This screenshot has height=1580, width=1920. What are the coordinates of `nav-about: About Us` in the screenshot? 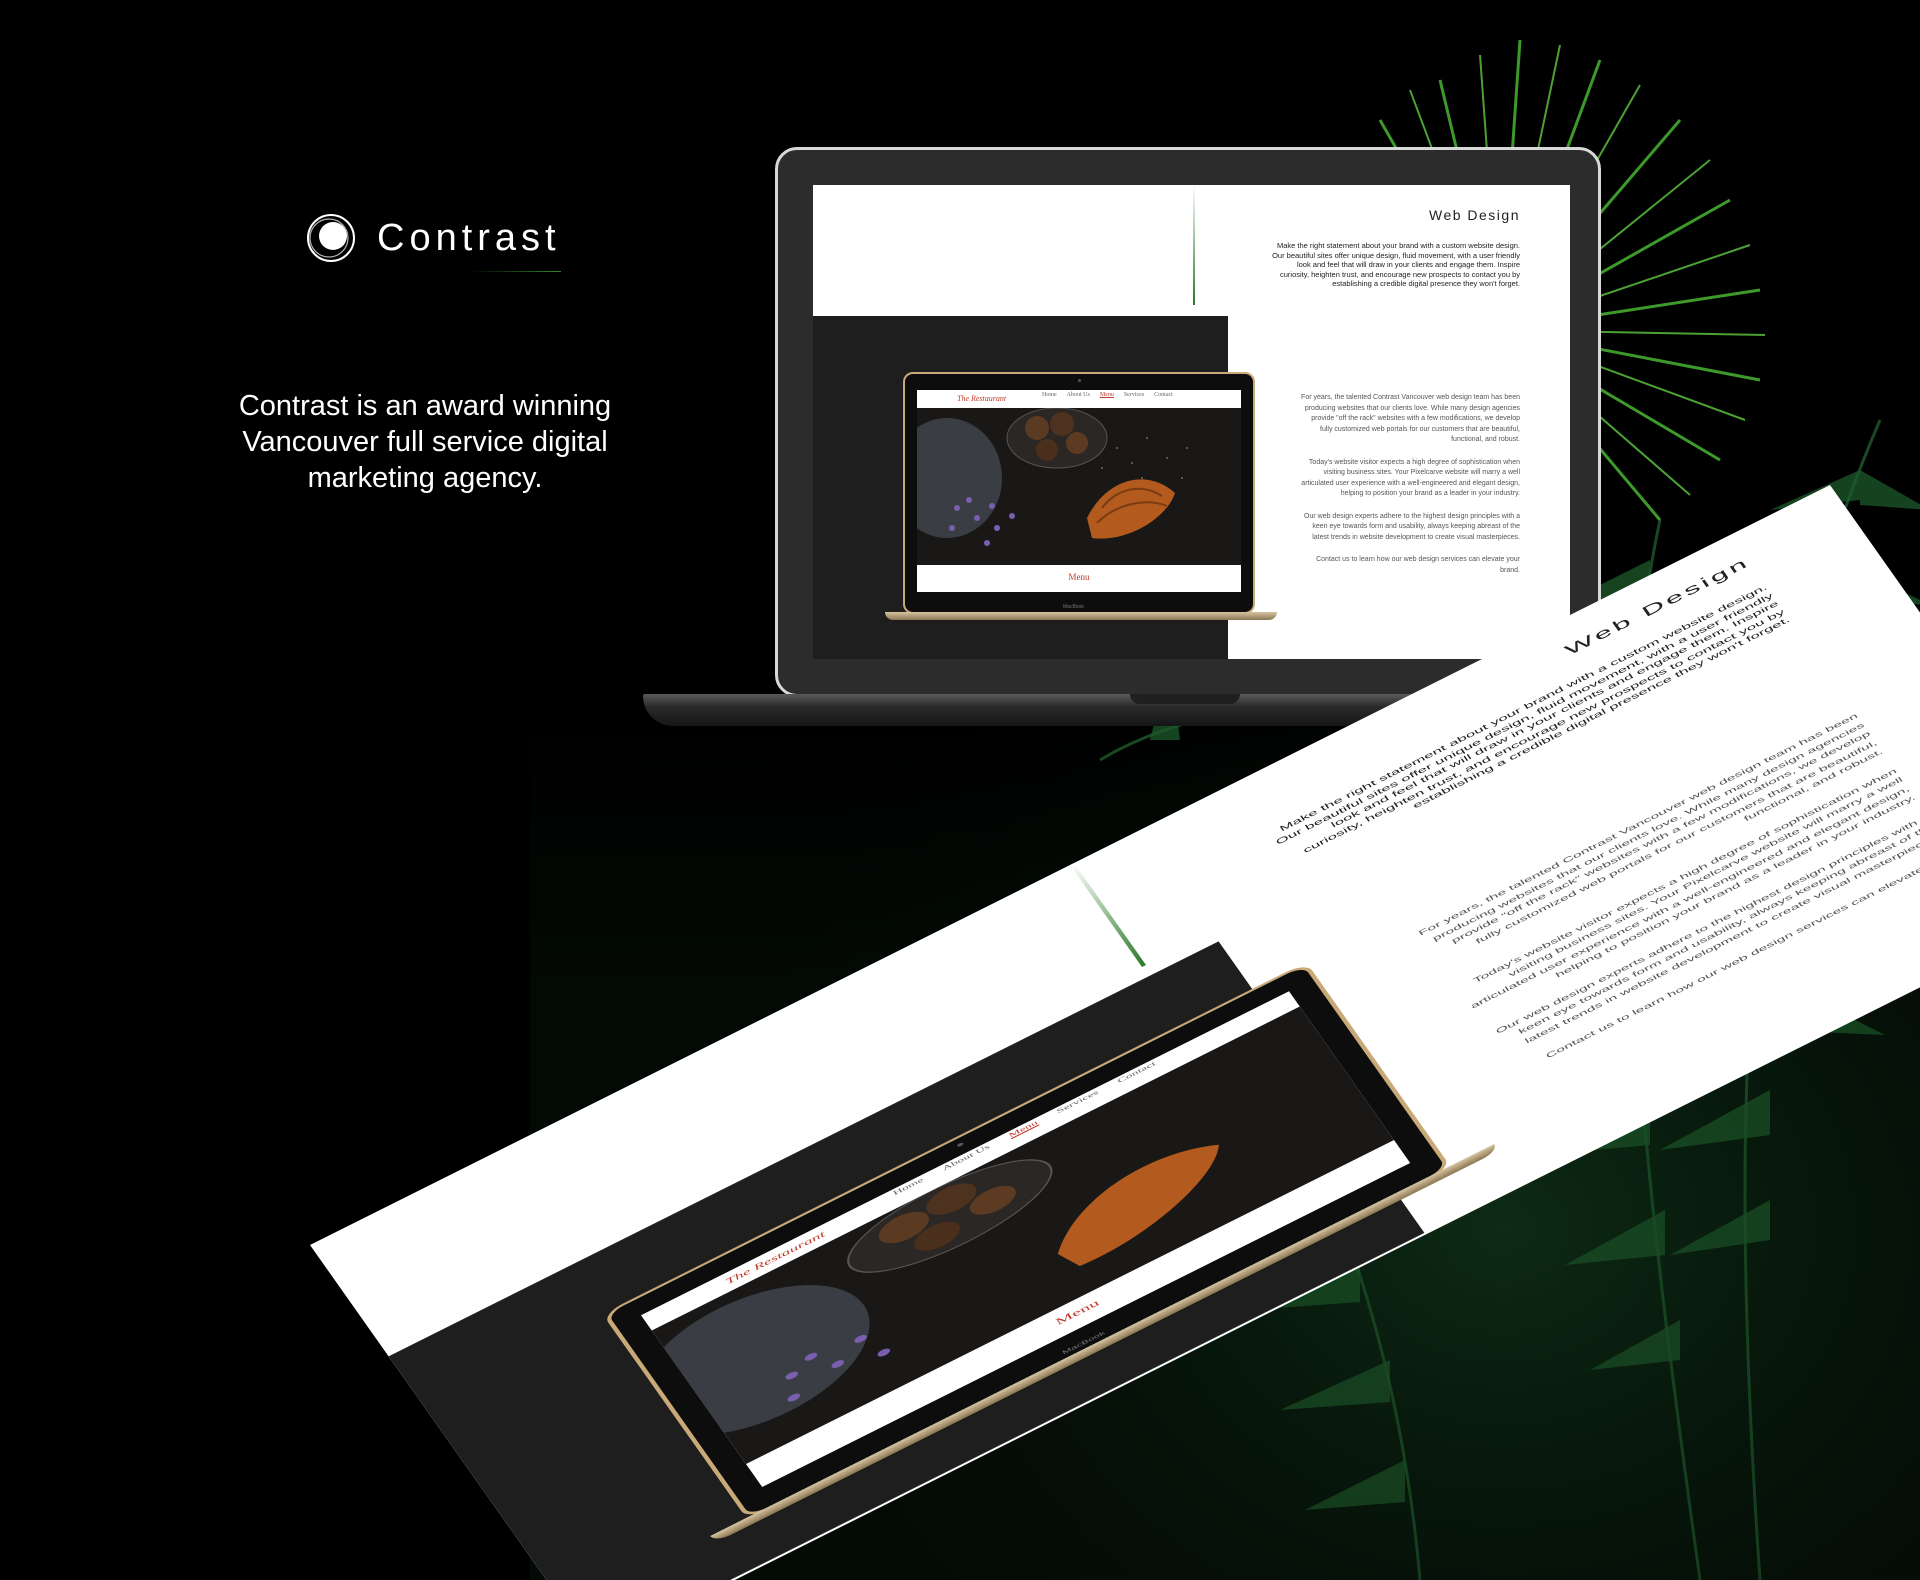 It's located at (1078, 395).